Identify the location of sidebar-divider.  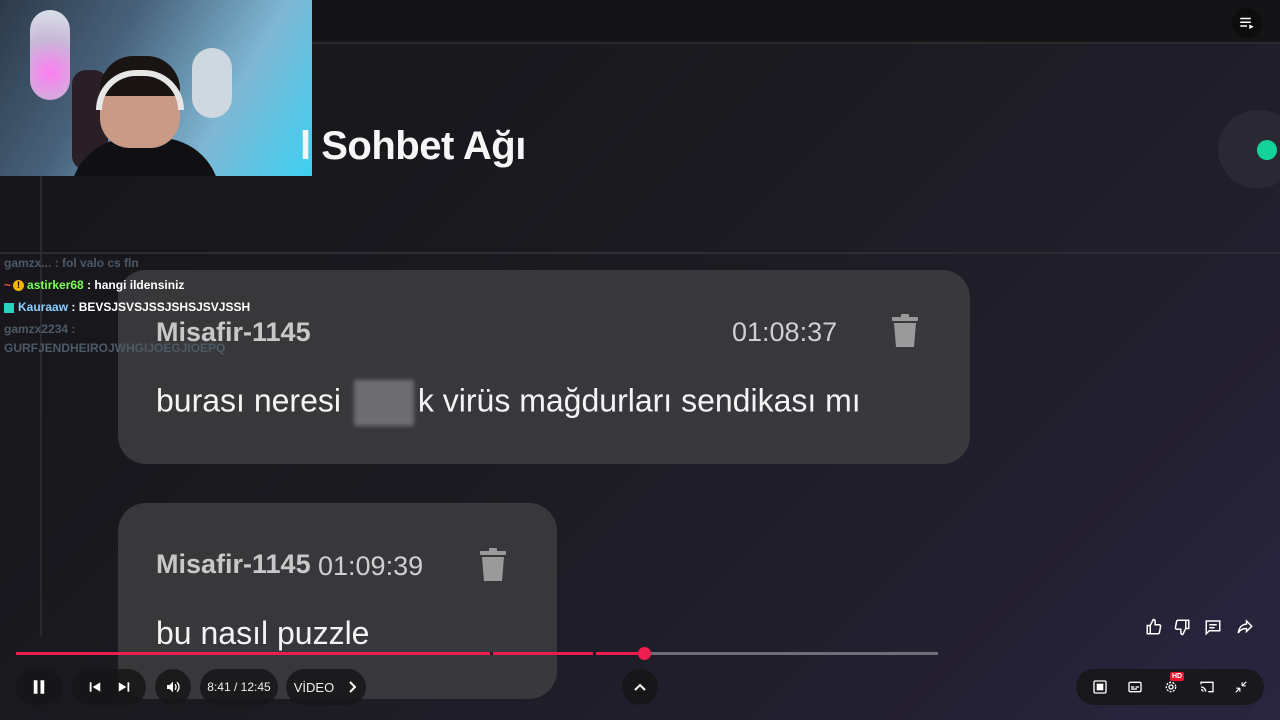
(41, 406).